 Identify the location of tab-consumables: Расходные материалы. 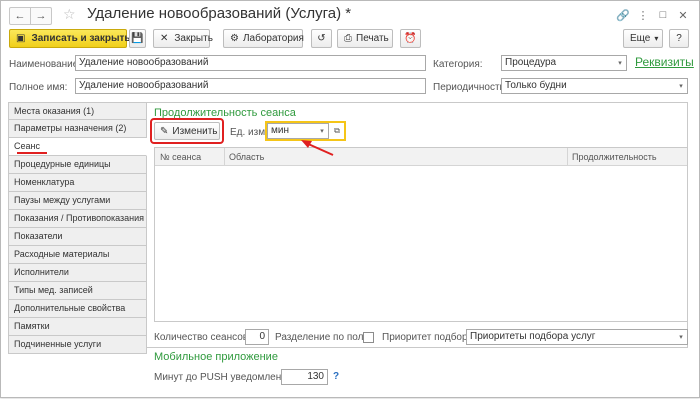
(77, 255).